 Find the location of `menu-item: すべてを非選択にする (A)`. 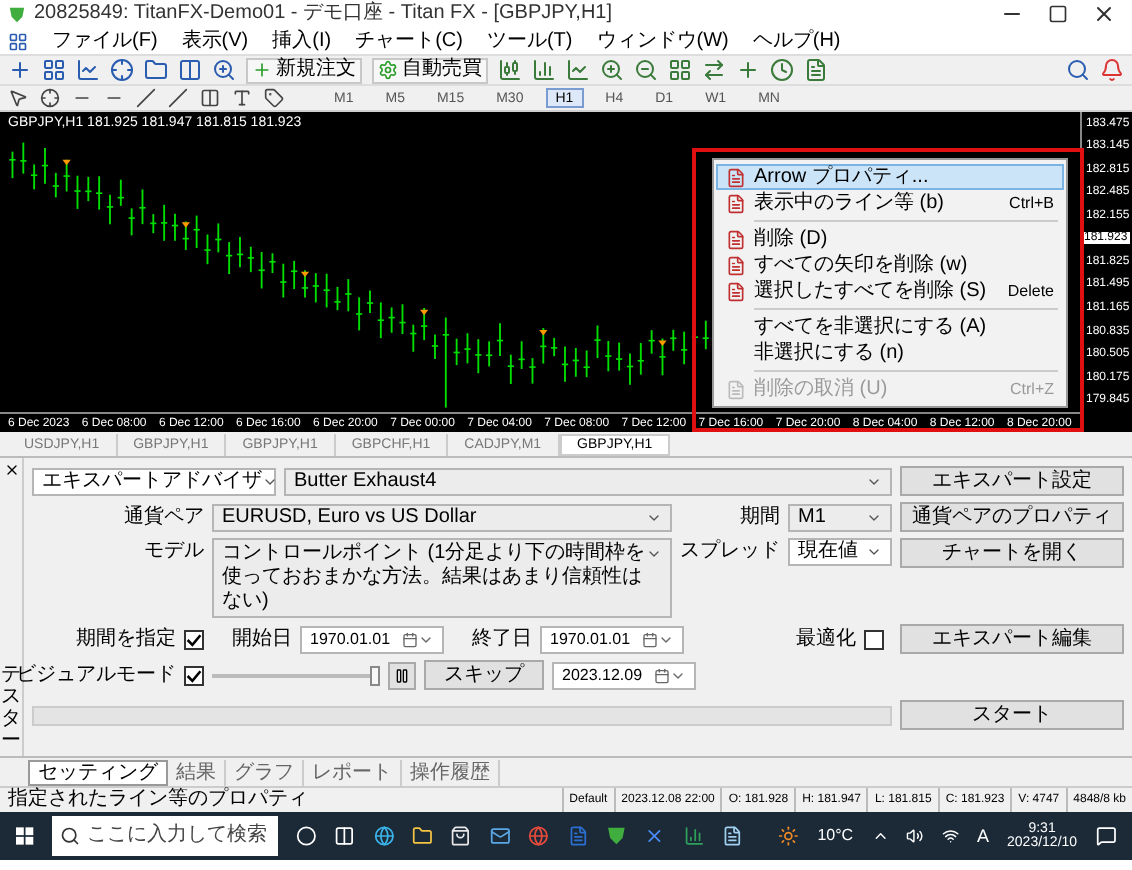

menu-item: すべてを非選択にする (A) is located at coordinates (890, 327).